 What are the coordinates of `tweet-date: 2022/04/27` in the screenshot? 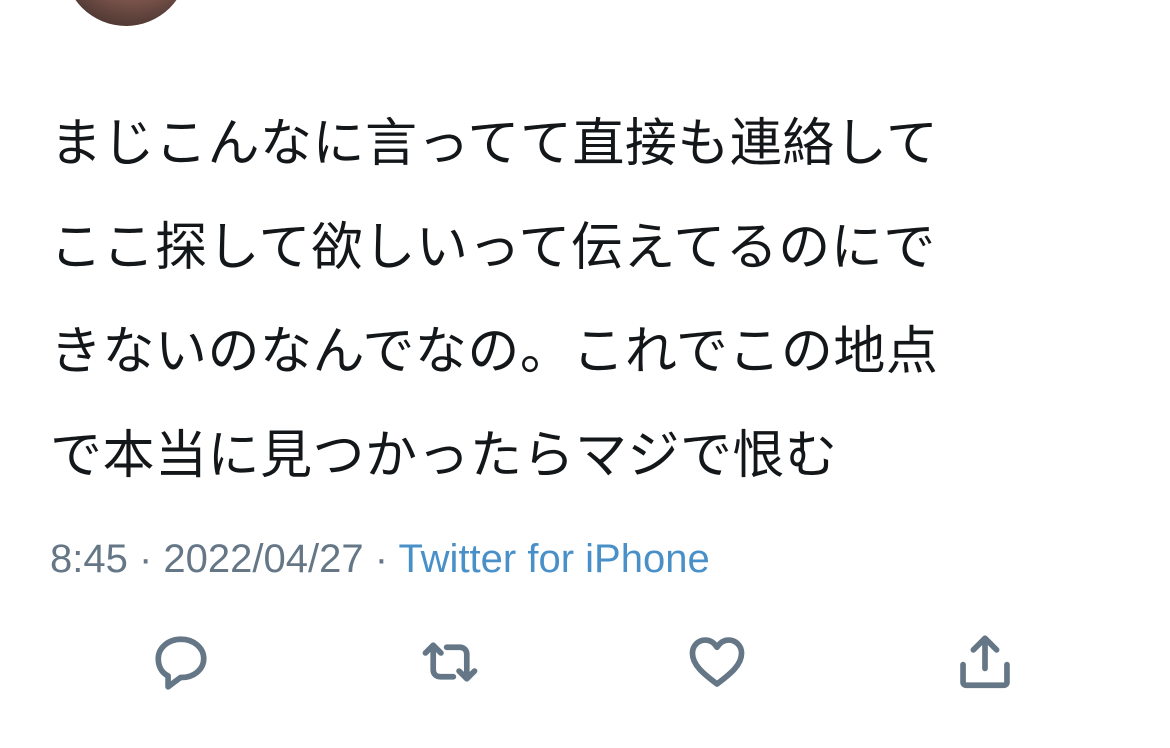 It's located at (263, 559).